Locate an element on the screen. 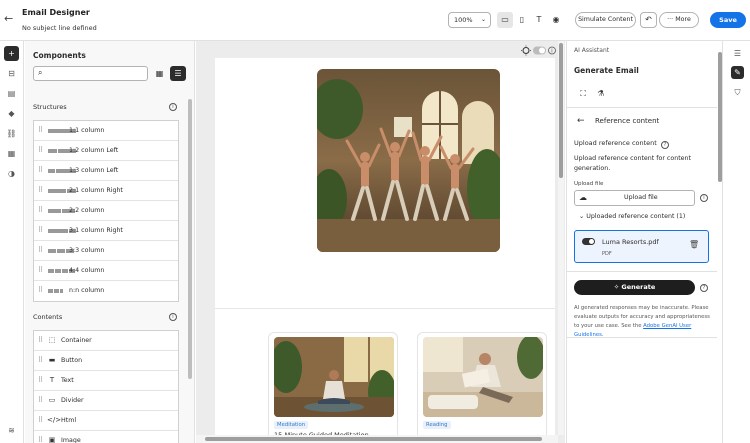 This screenshot has width=750, height=443. content-item: ⠿ ⬚ Container is located at coordinates (106, 341).